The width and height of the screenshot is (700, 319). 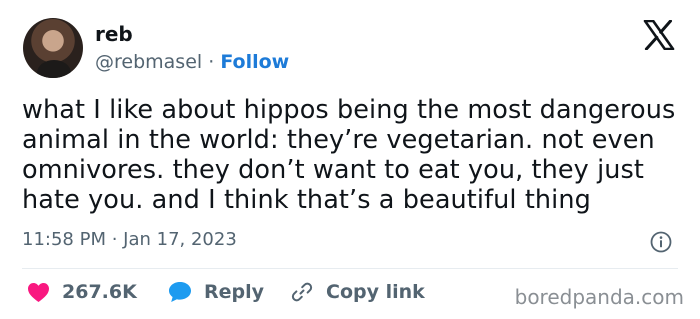 What do you see at coordinates (254, 62) in the screenshot?
I see `follow-link: Follow` at bounding box center [254, 62].